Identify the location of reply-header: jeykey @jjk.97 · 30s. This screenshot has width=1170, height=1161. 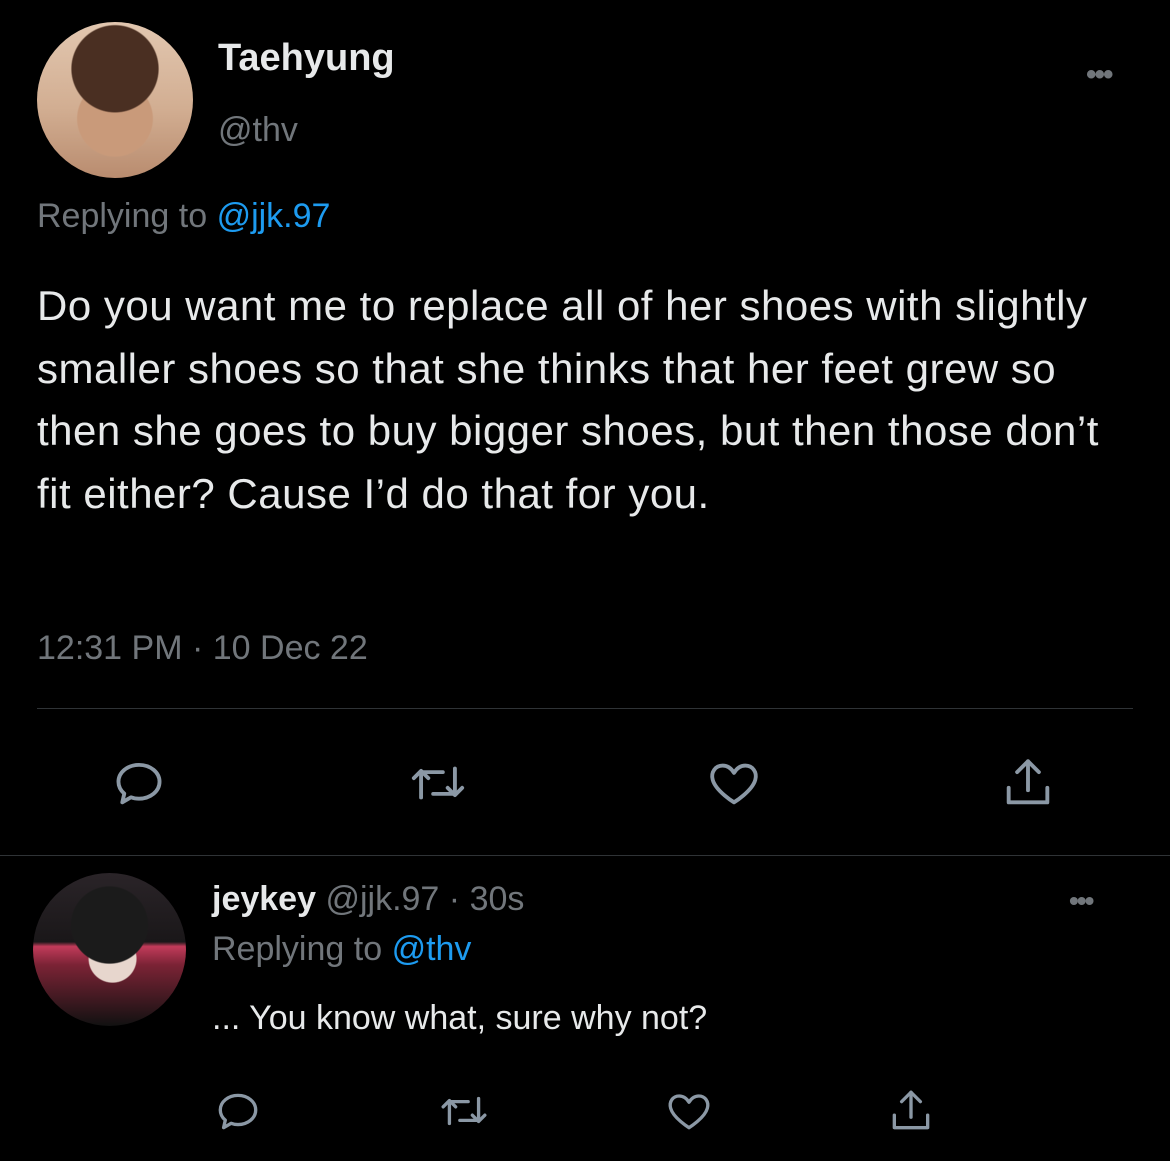
(368, 899).